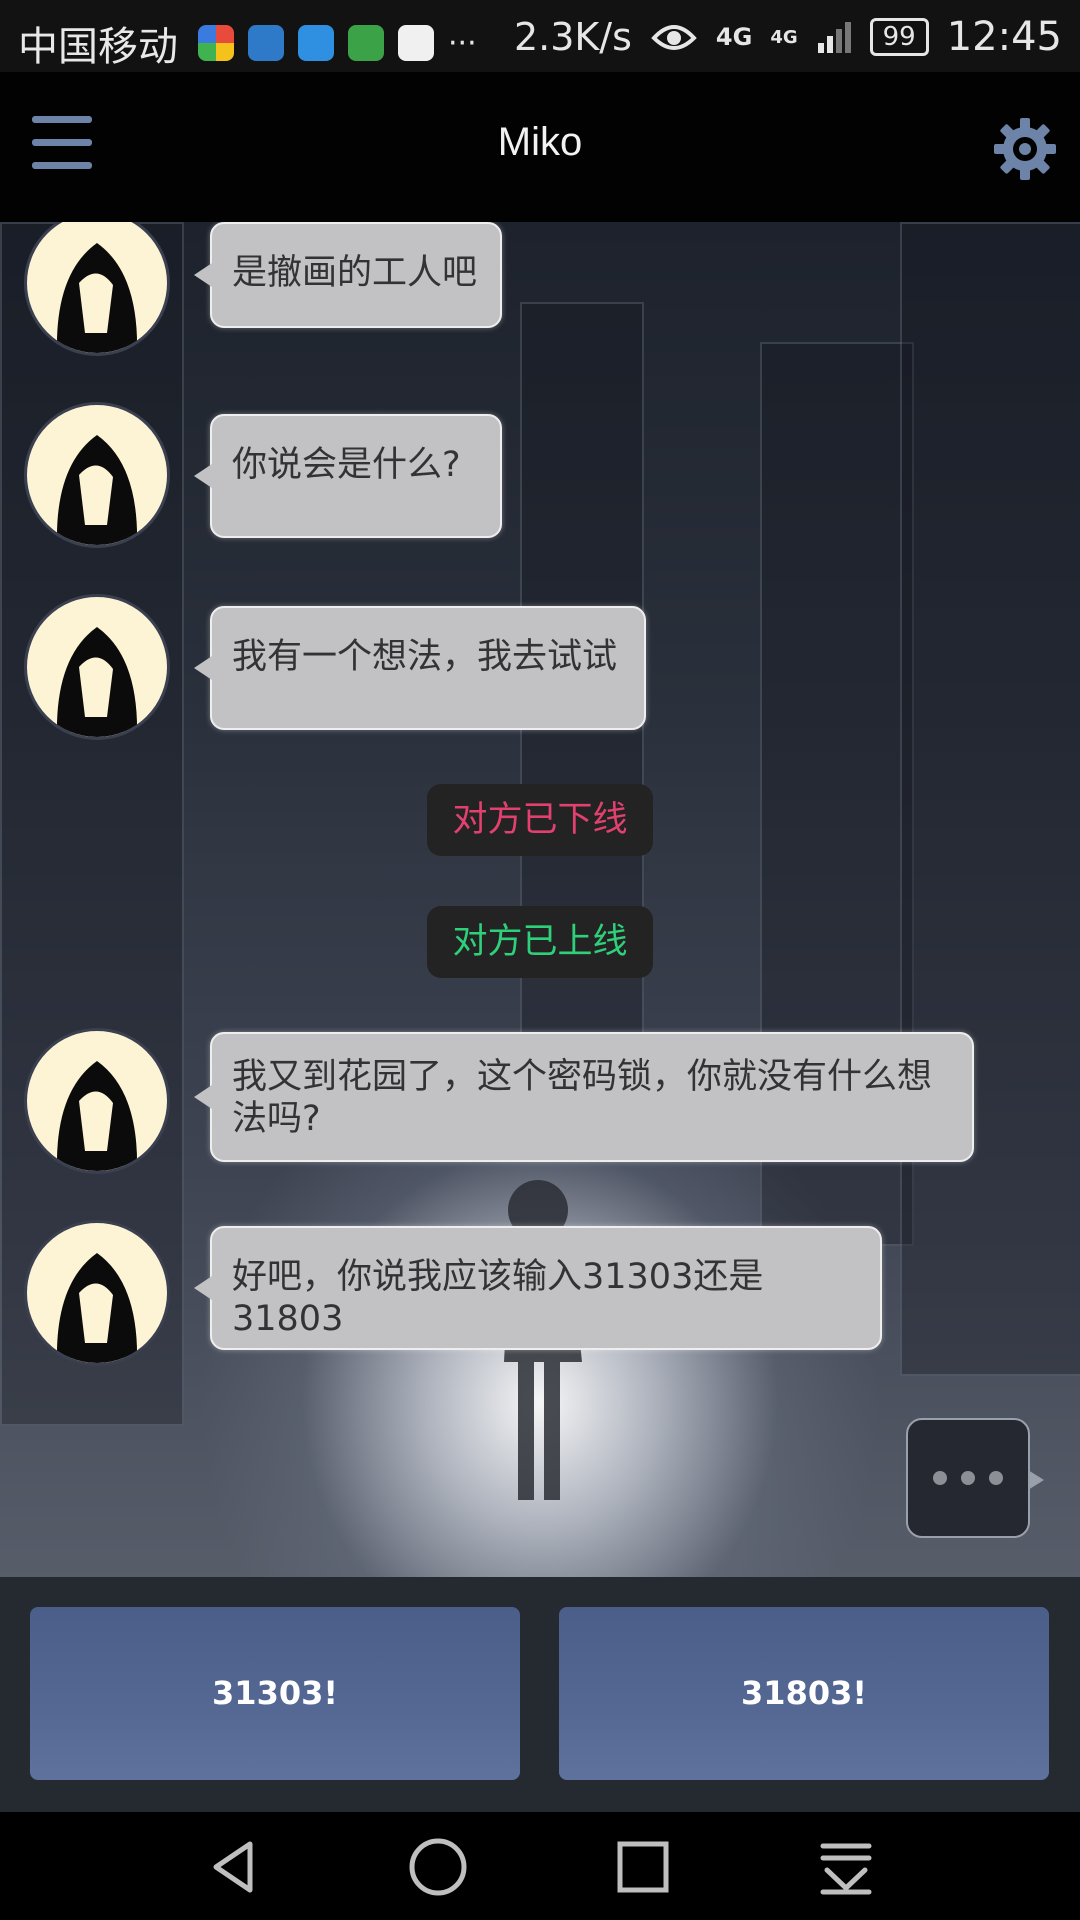 The width and height of the screenshot is (1080, 1920). I want to click on typing-indicator, so click(975, 1478).